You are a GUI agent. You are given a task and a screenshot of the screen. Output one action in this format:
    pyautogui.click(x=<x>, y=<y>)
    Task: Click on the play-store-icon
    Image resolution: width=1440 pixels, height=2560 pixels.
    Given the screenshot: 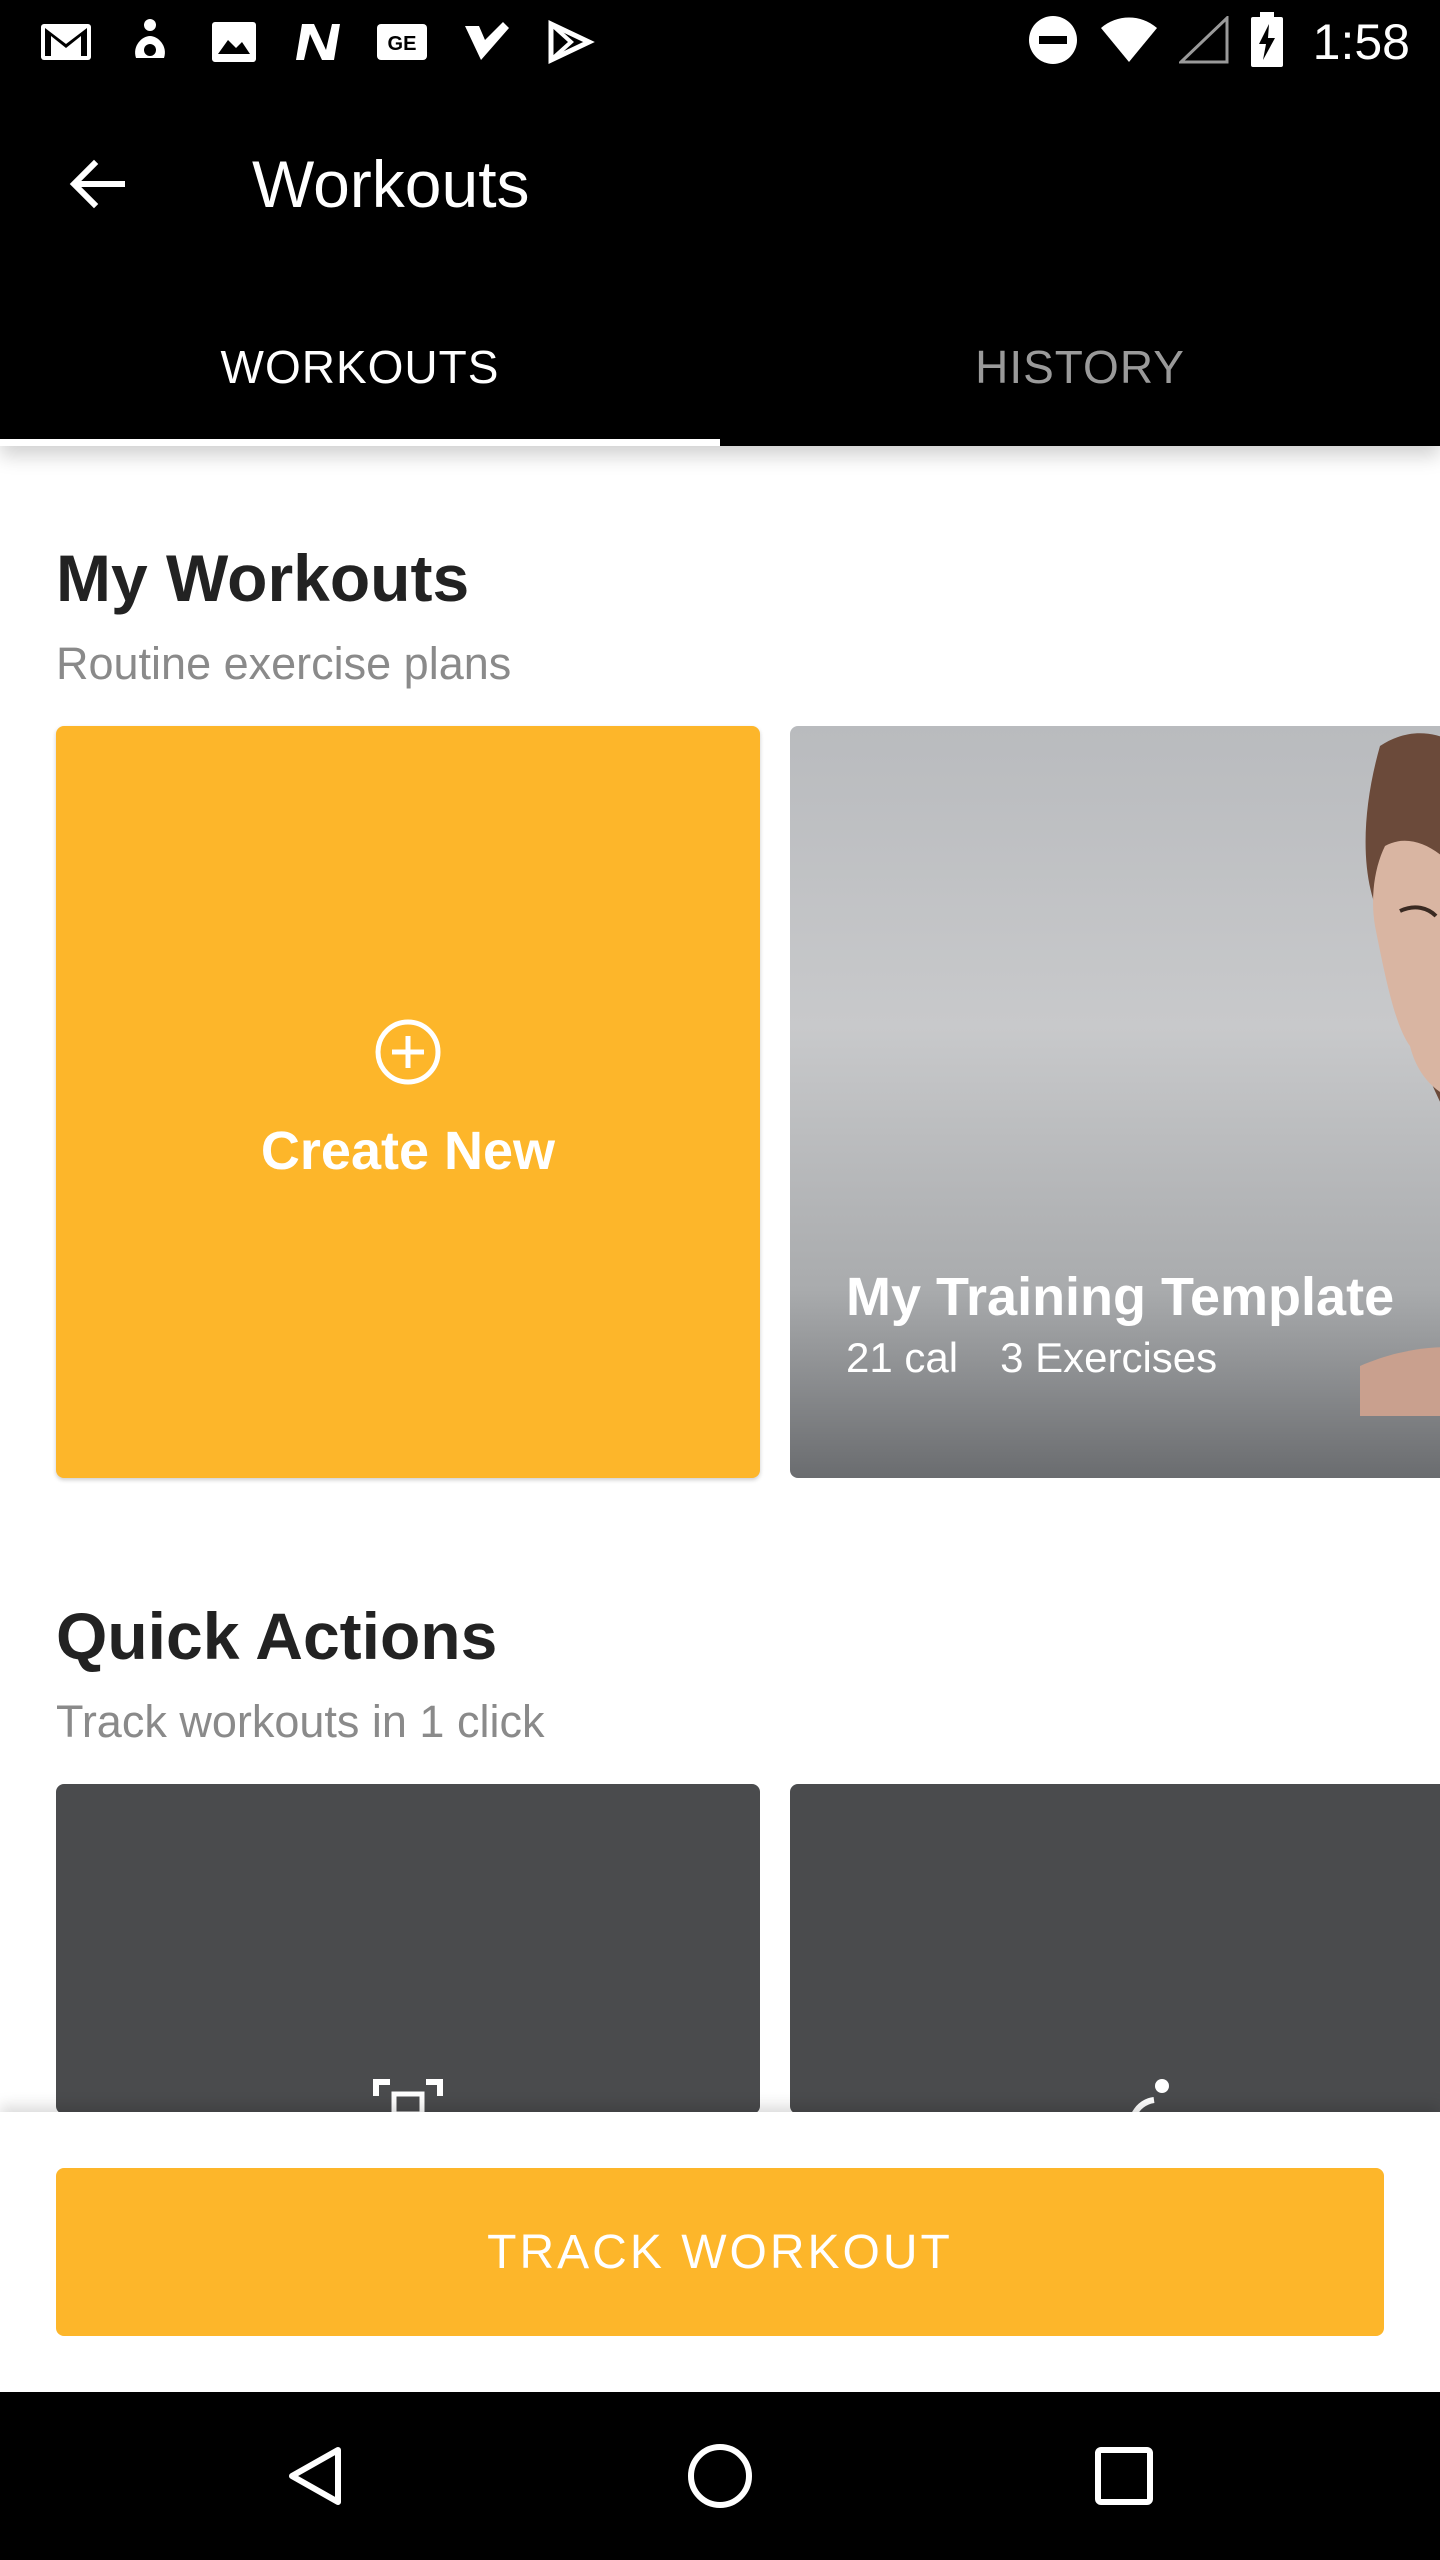 What is the action you would take?
    pyautogui.click(x=570, y=42)
    